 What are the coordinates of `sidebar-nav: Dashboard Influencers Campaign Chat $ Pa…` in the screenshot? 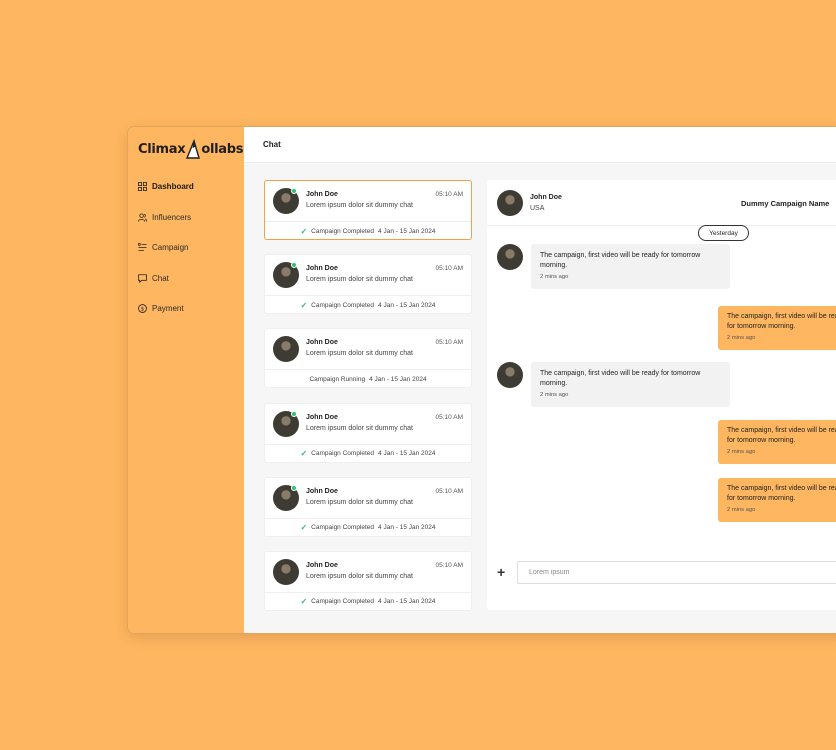 It's located at (186, 247).